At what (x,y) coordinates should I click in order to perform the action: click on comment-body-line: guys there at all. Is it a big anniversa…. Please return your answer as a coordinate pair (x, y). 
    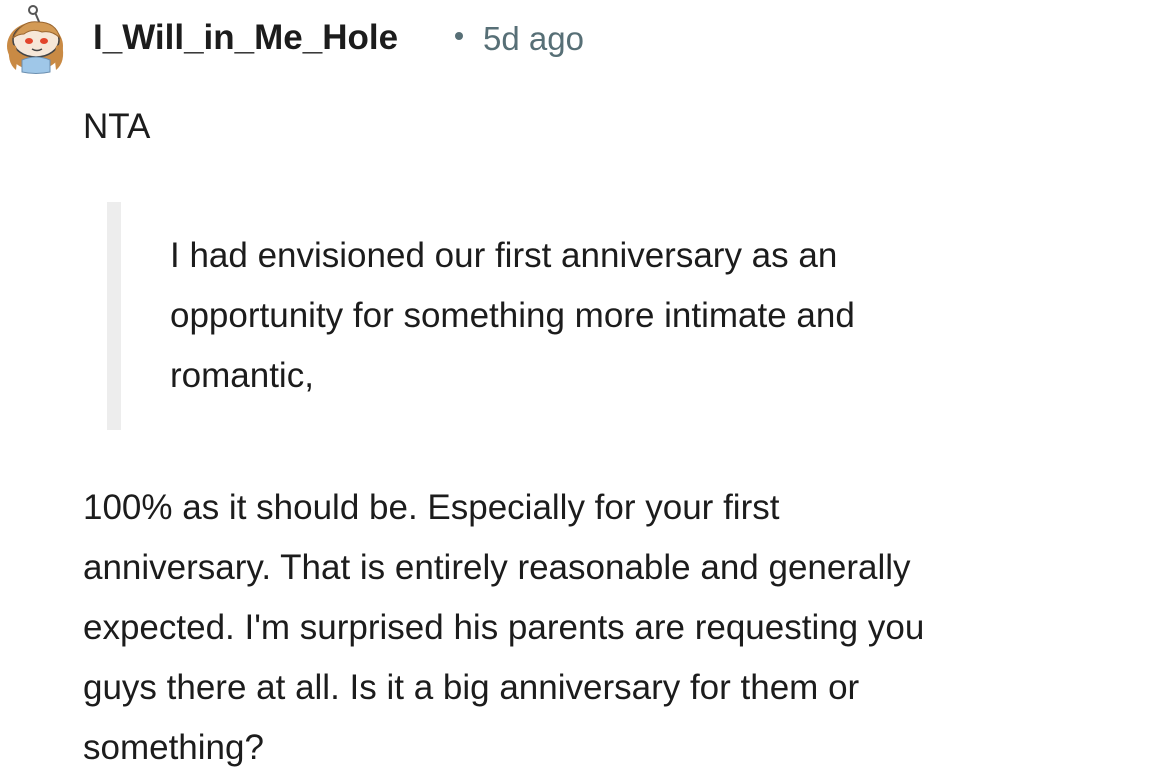
    Looking at the image, I should click on (471, 687).